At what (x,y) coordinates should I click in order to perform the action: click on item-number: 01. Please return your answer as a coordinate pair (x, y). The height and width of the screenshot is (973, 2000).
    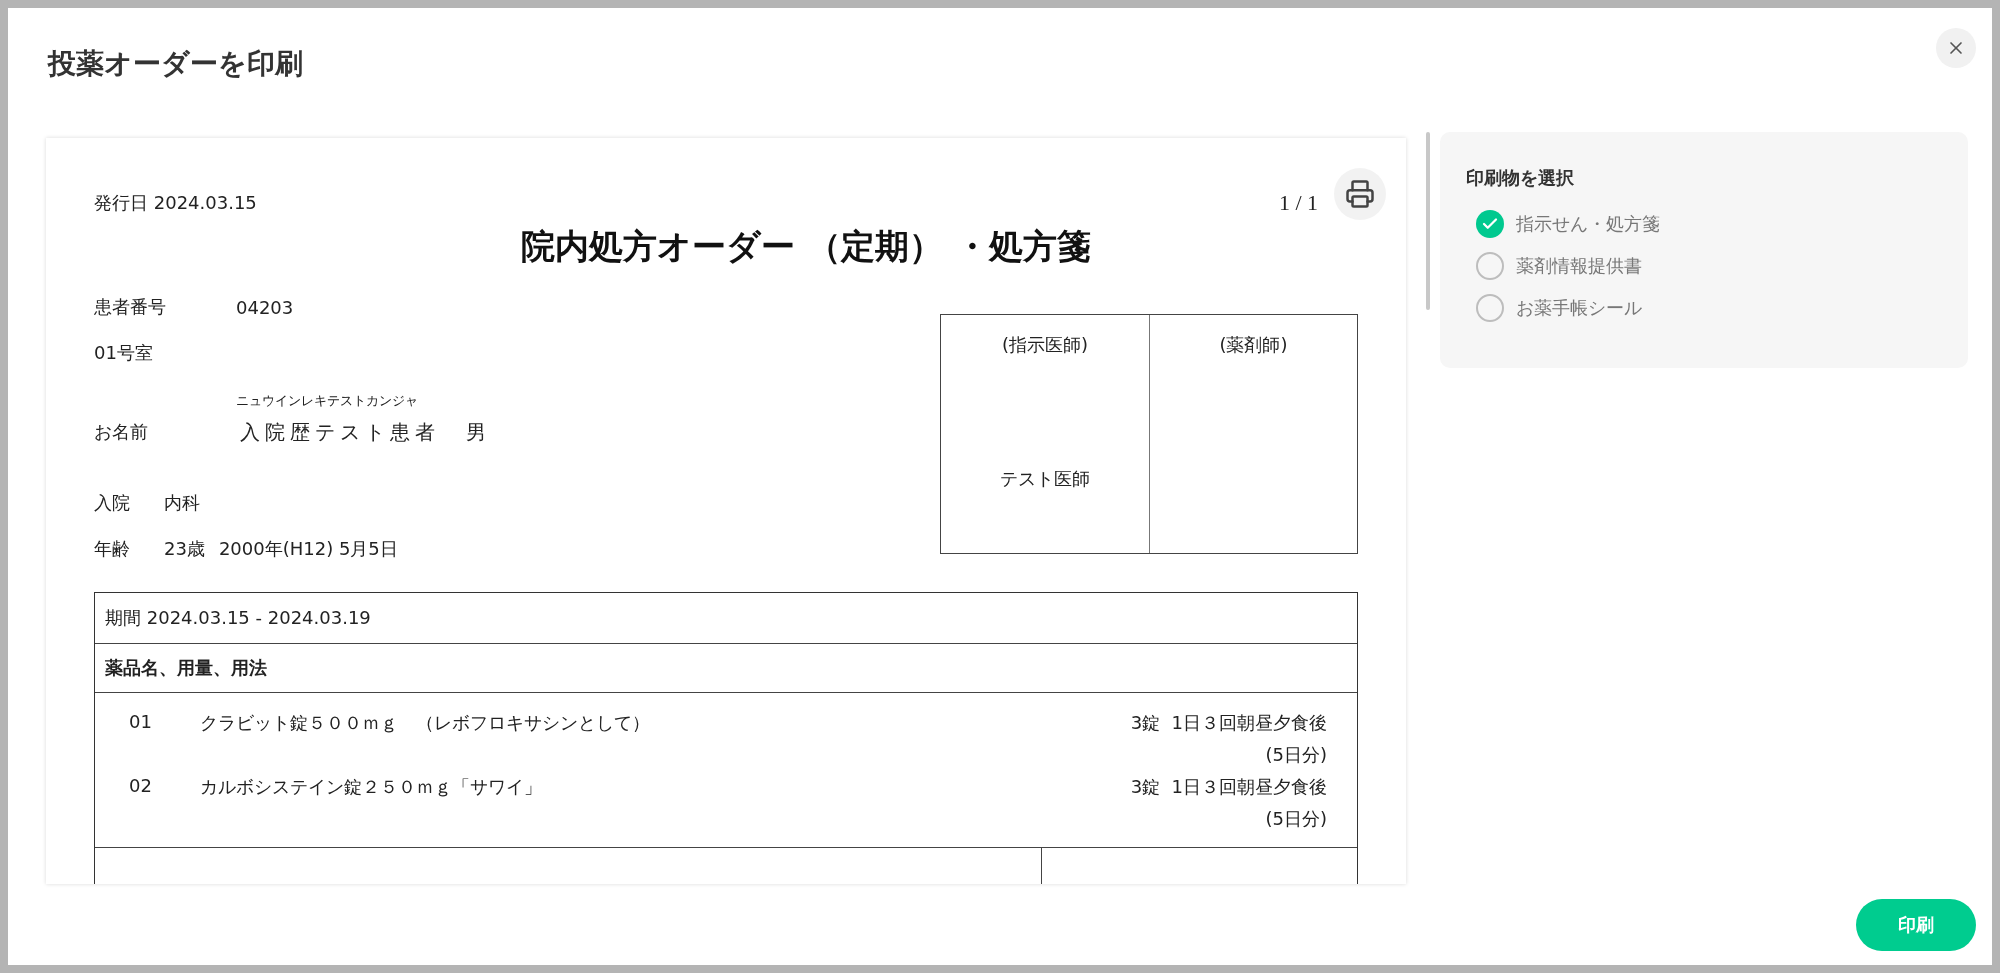
    Looking at the image, I should click on (140, 721).